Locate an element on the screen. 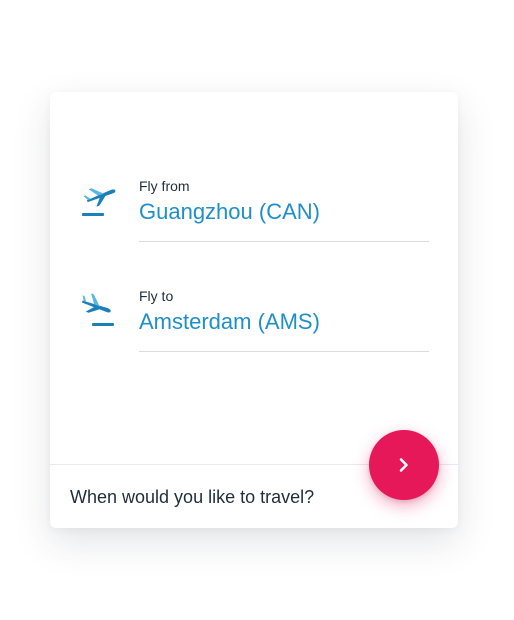 The height and width of the screenshot is (620, 514). fly-from-value: Guangzhou (CAN) is located at coordinates (229, 212).